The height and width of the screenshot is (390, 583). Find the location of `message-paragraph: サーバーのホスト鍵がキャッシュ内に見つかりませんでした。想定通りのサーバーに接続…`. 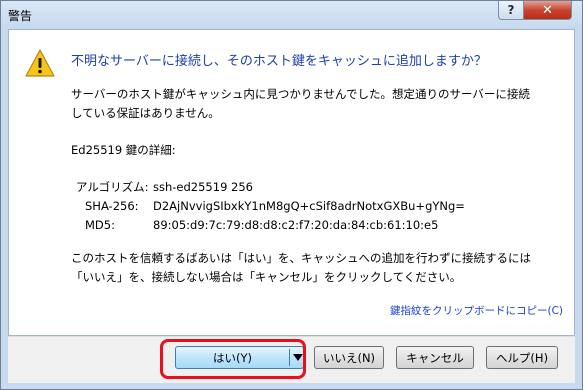

message-paragraph: サーバーのホスト鍵がキャッシュ内に見つかりませんでした。想定通りのサーバーに接続… is located at coordinates (300, 104).